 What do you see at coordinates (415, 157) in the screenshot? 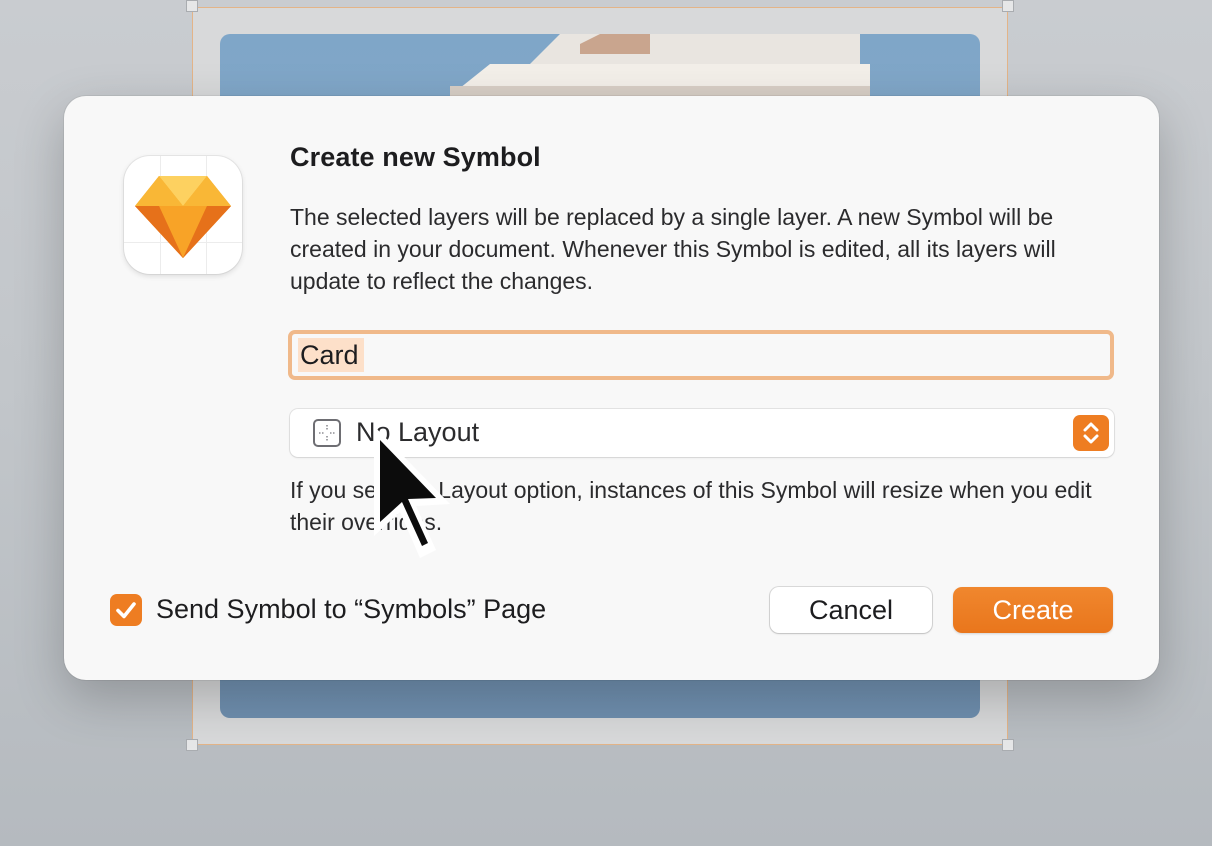
I see `dialog-title: Create new Symbol` at bounding box center [415, 157].